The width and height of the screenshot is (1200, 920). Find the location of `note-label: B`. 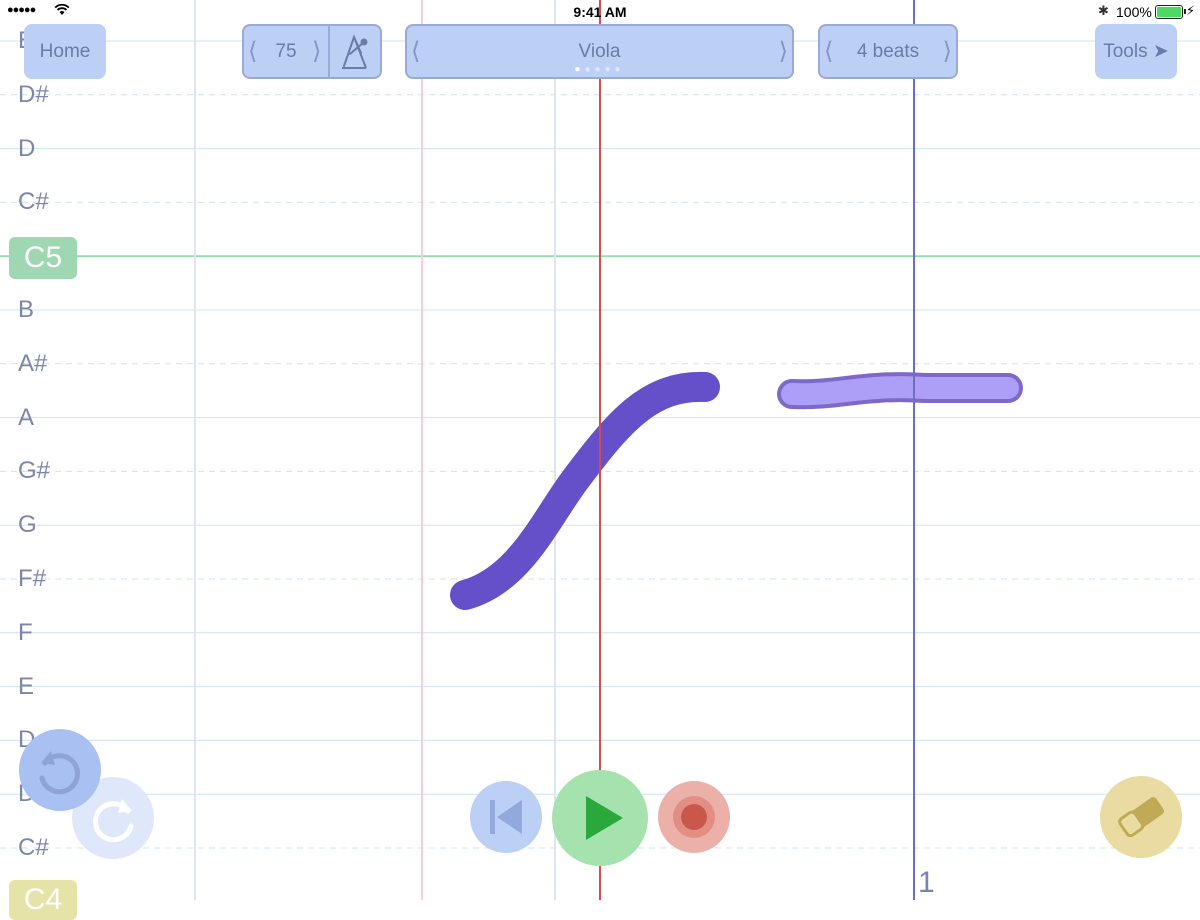

note-label: B is located at coordinates (26, 309).